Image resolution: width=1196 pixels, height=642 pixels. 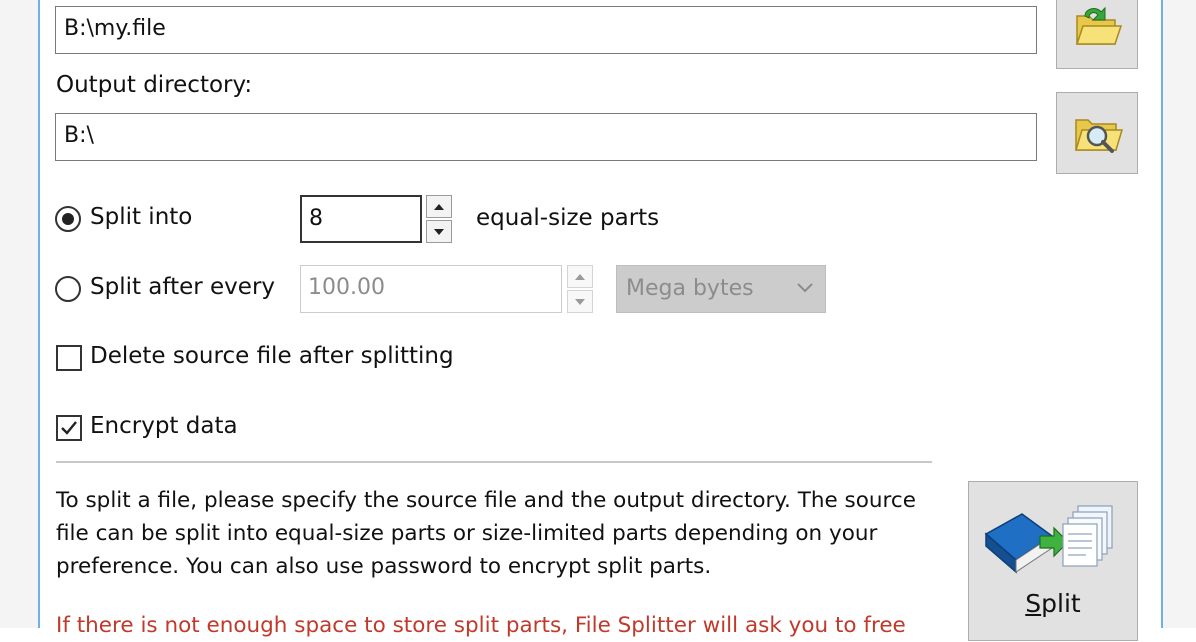 I want to click on size-limit-down-button, so click(x=580, y=301).